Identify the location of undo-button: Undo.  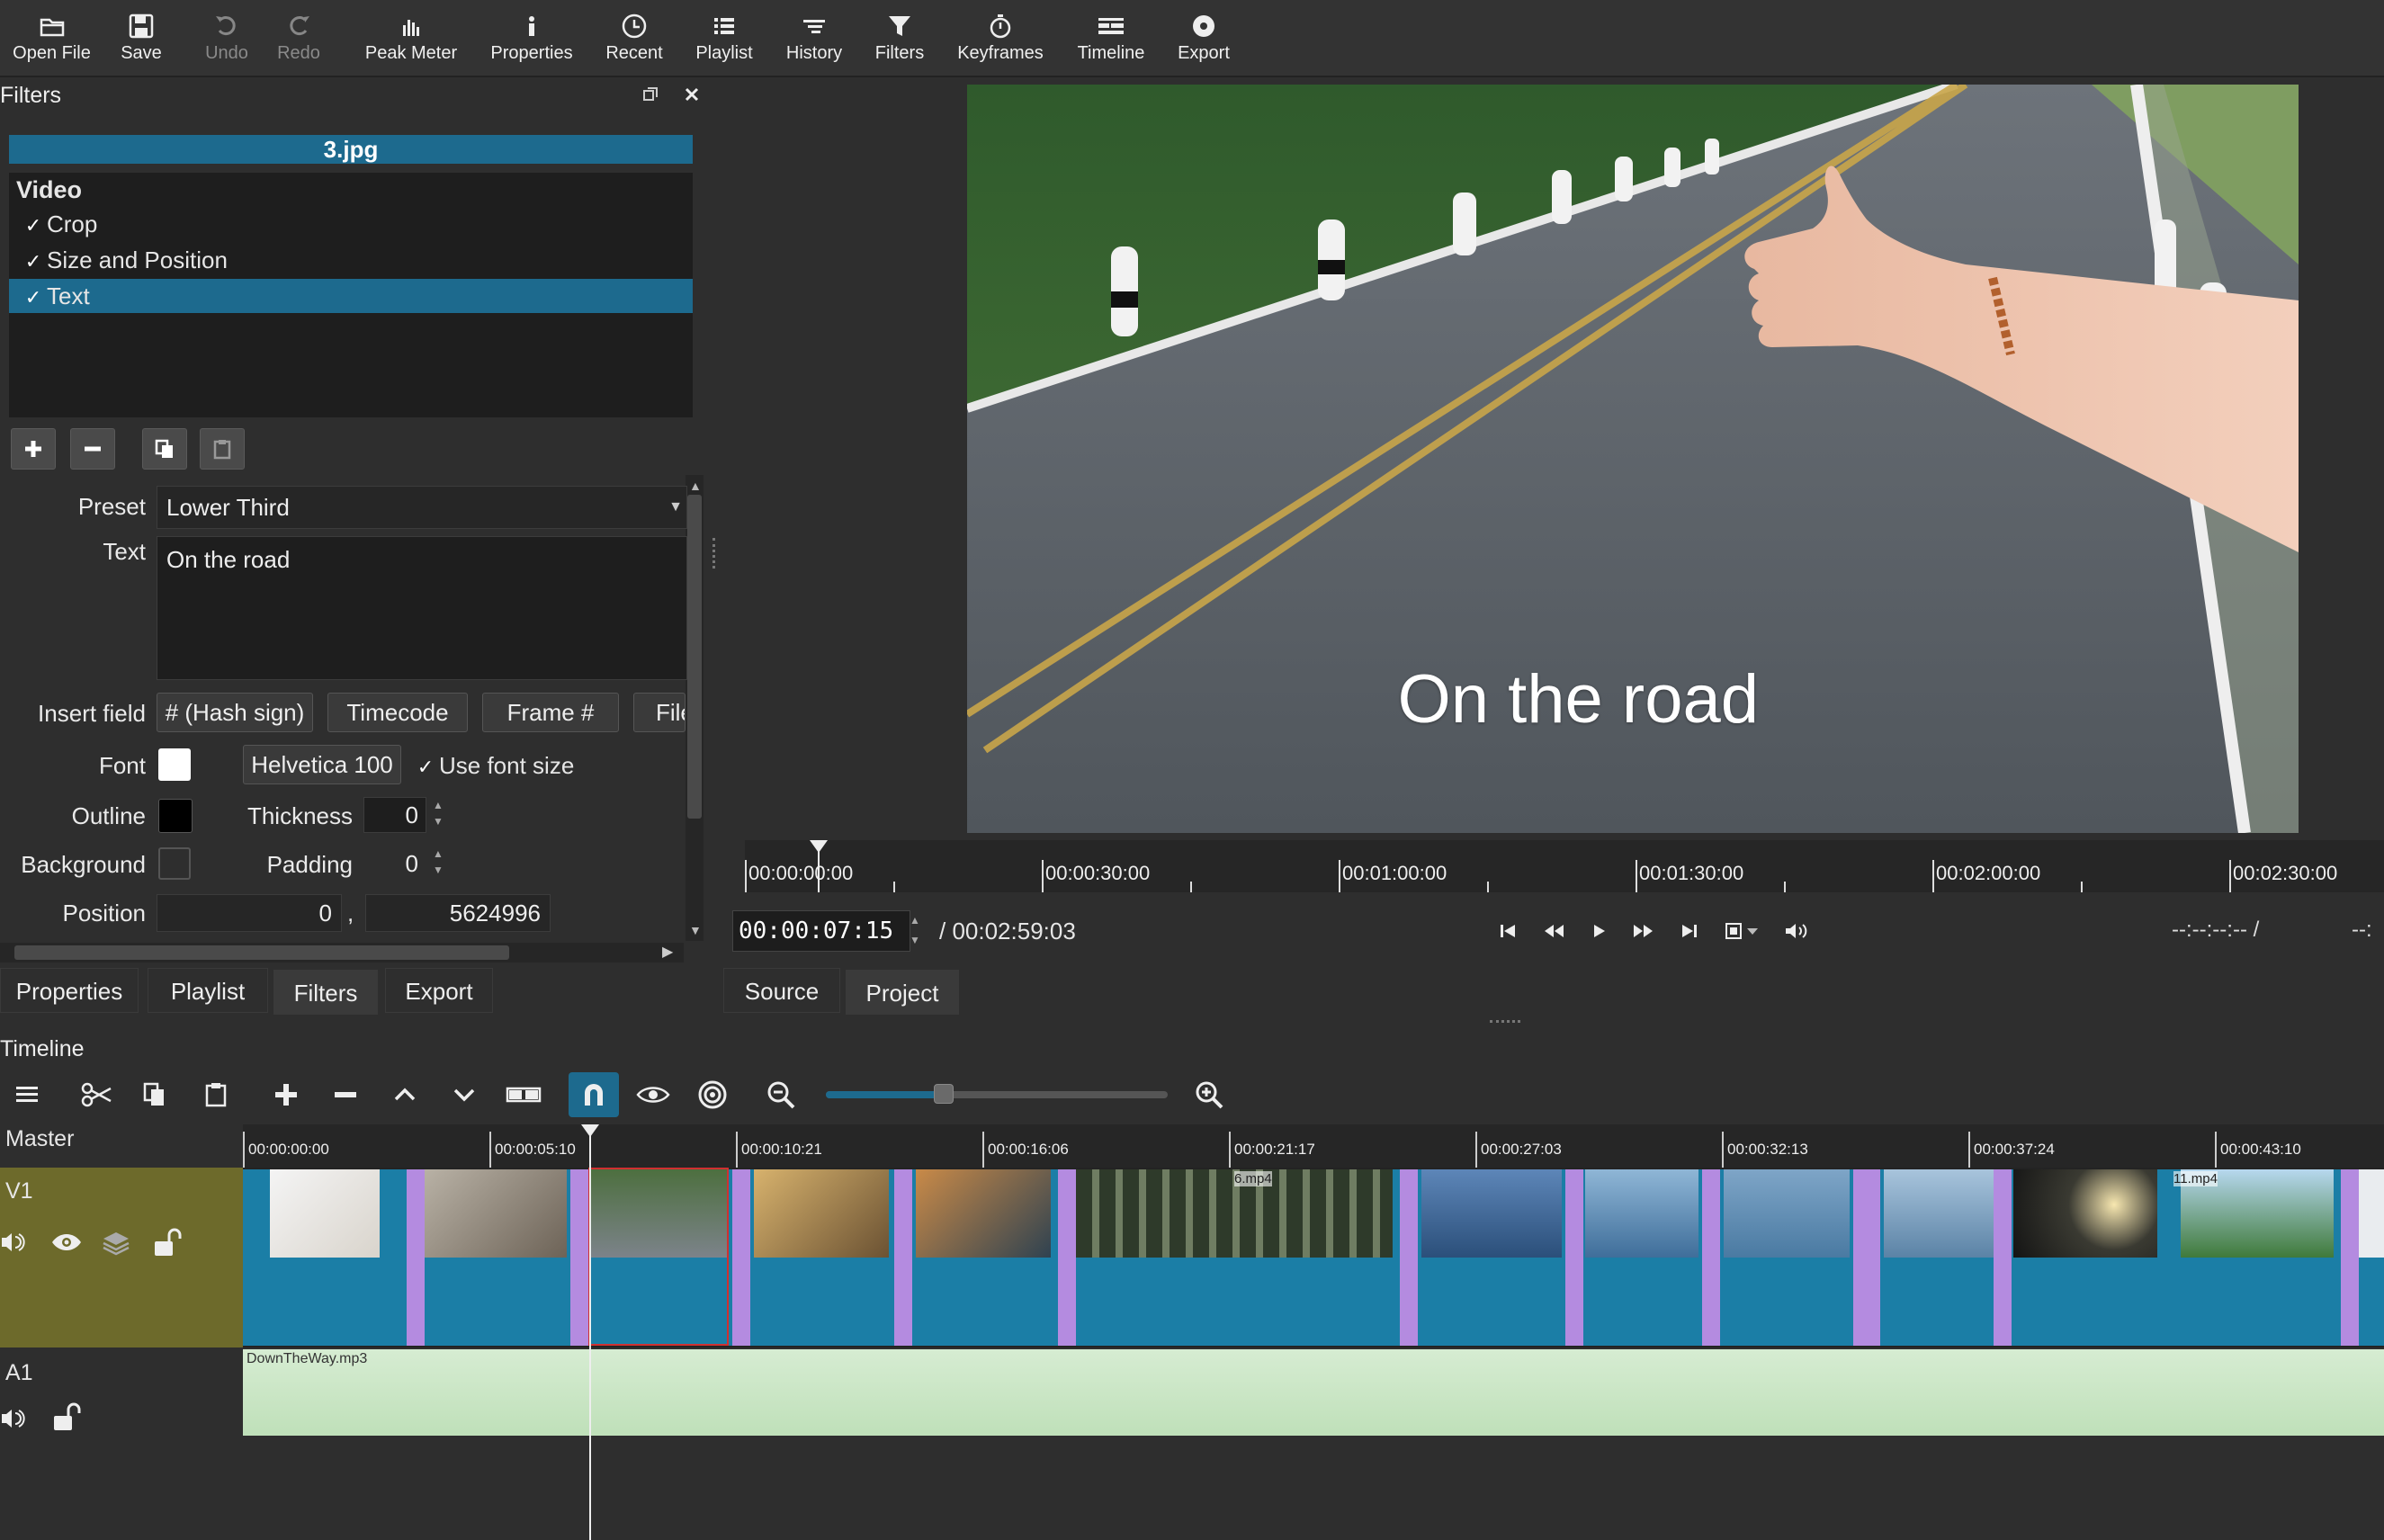
(226, 38).